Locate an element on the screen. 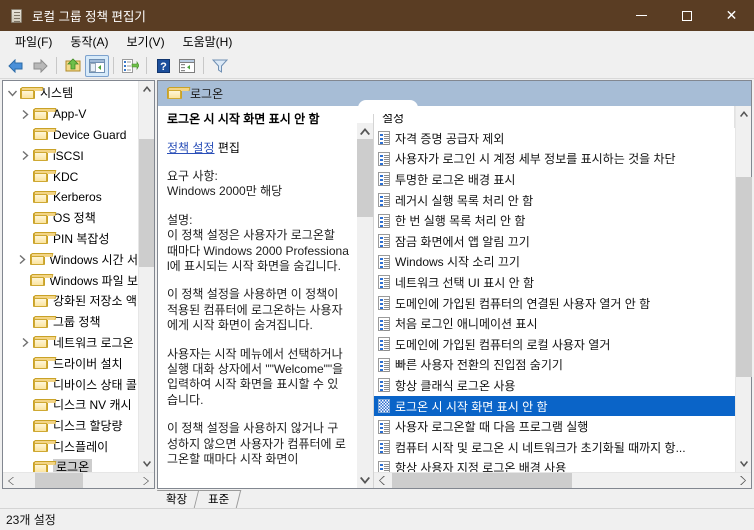 This screenshot has height=530, width=754. description-scroll-thumb is located at coordinates (365, 178).